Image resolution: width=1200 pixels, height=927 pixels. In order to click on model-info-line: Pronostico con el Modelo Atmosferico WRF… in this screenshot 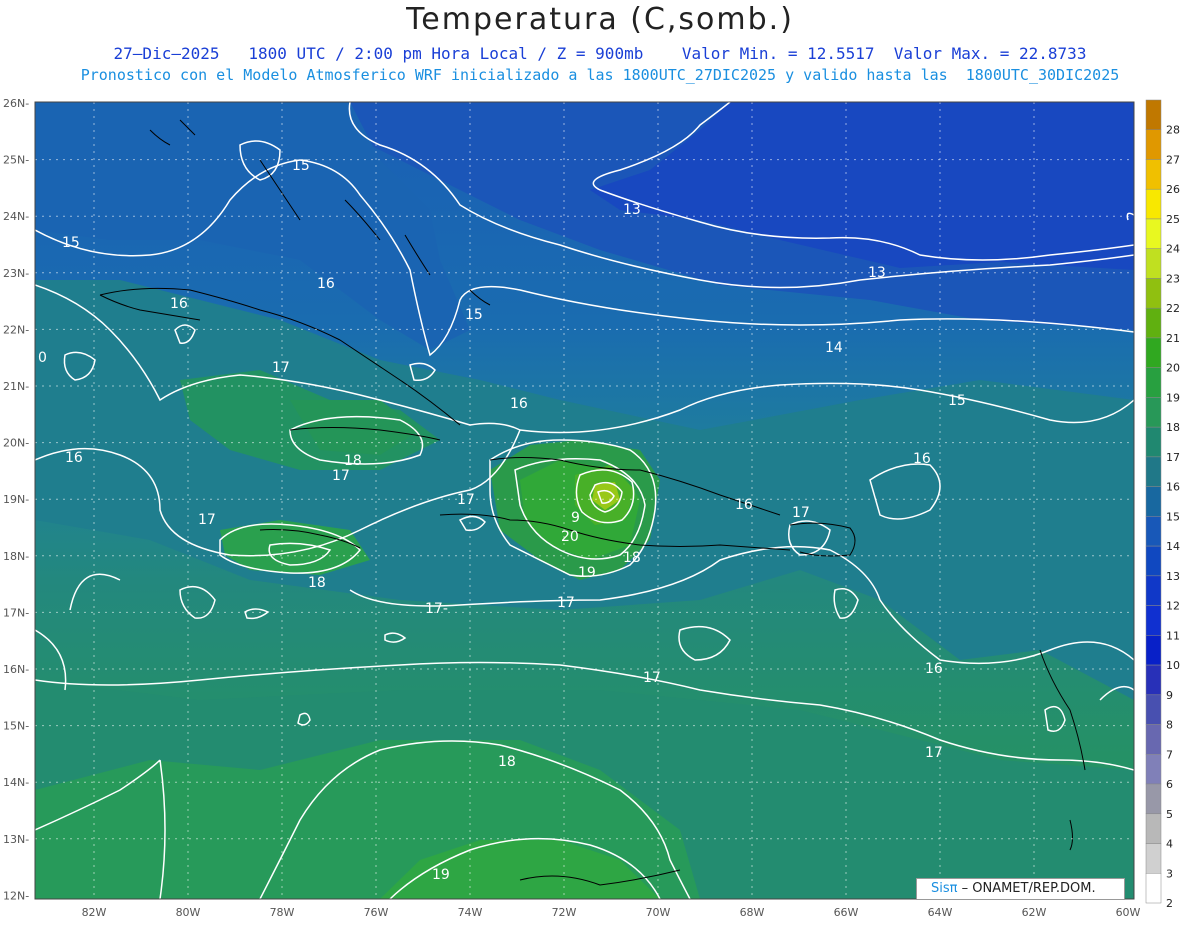, I will do `click(600, 75)`.